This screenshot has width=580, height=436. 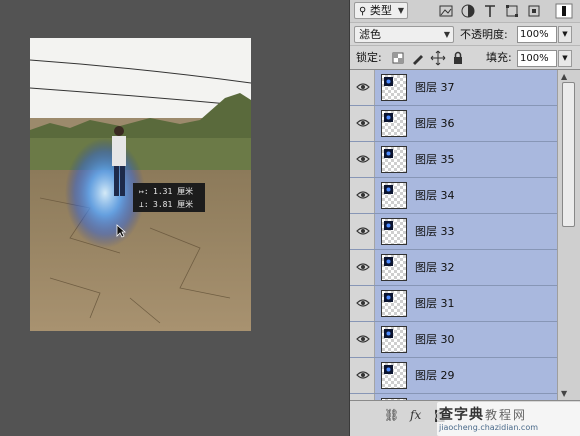 I want to click on layer-name: 图层 34, so click(x=435, y=195).